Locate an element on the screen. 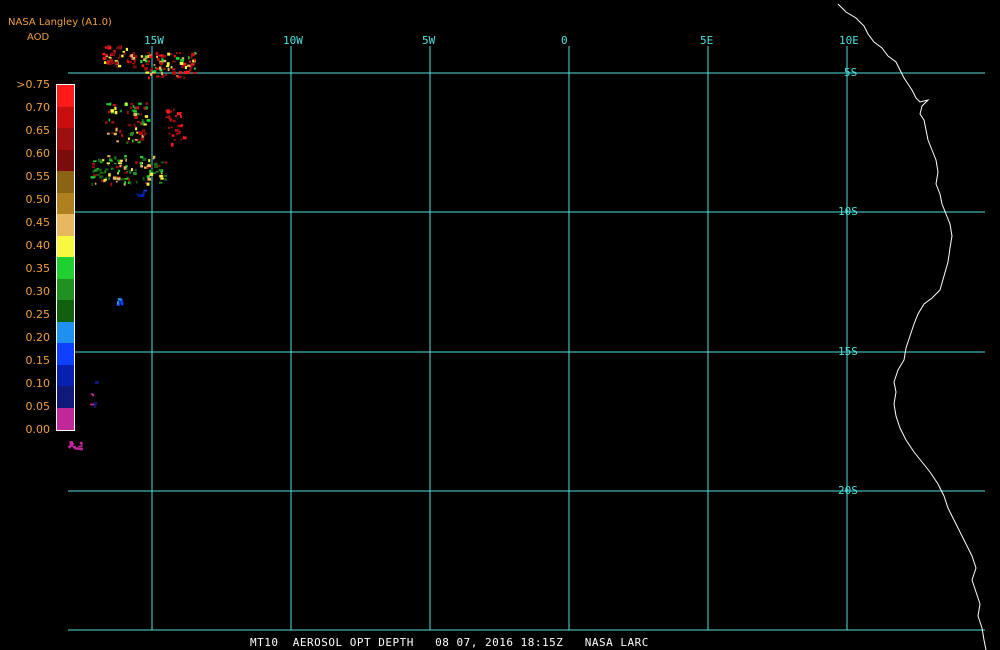 The height and width of the screenshot is (650, 1000). lat-label-1: 10S is located at coordinates (848, 211).